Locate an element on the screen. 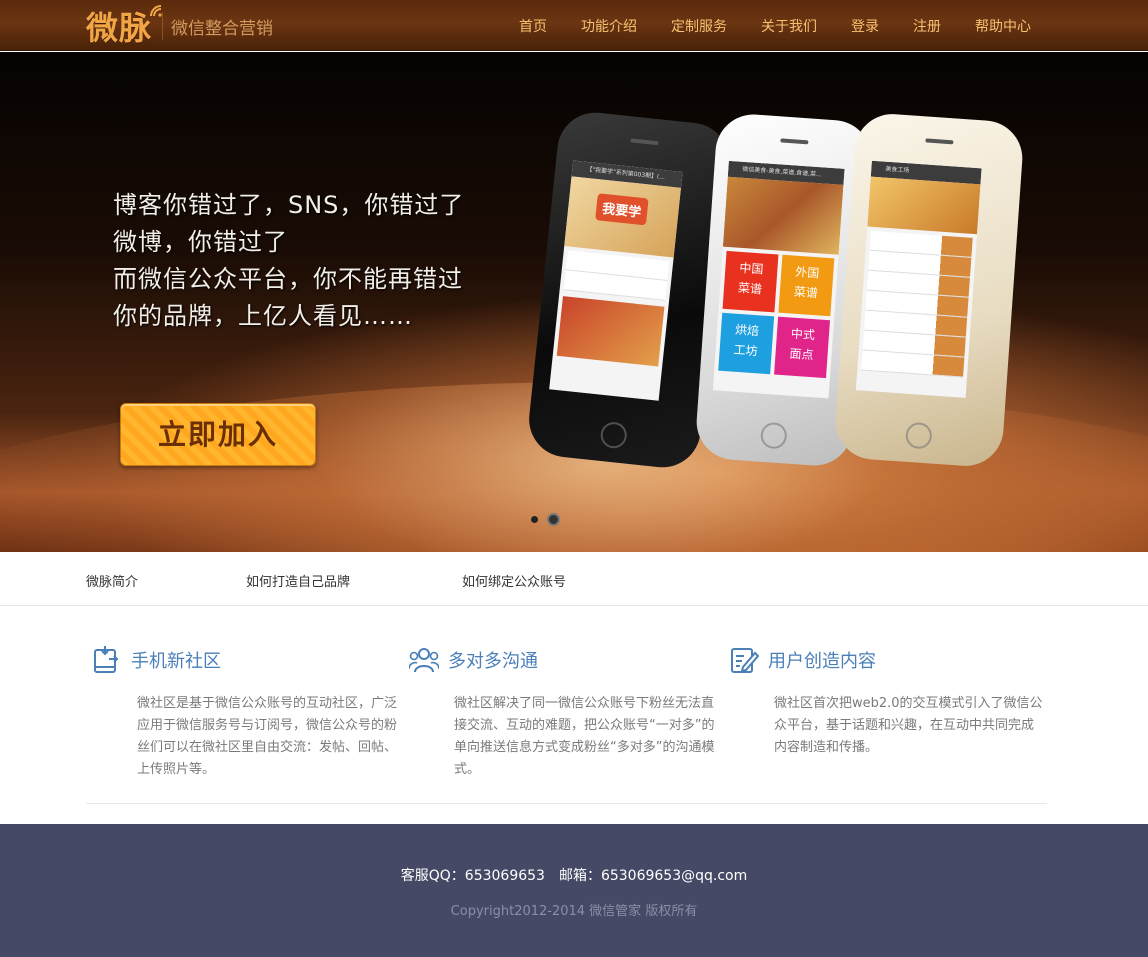  carousel-dot is located at coordinates (534, 519).